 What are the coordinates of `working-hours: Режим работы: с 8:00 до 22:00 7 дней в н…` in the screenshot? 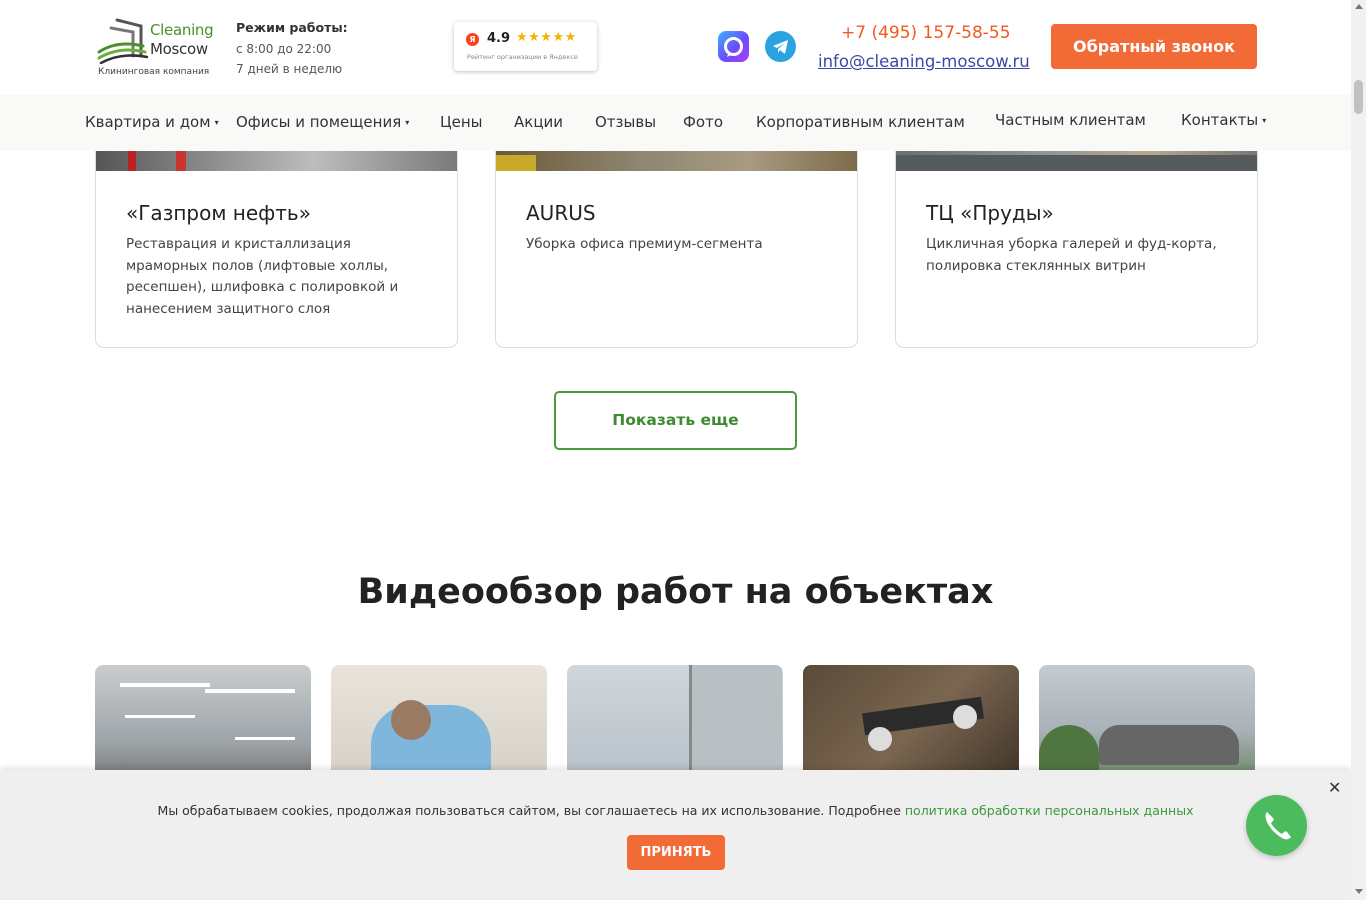 It's located at (301, 49).